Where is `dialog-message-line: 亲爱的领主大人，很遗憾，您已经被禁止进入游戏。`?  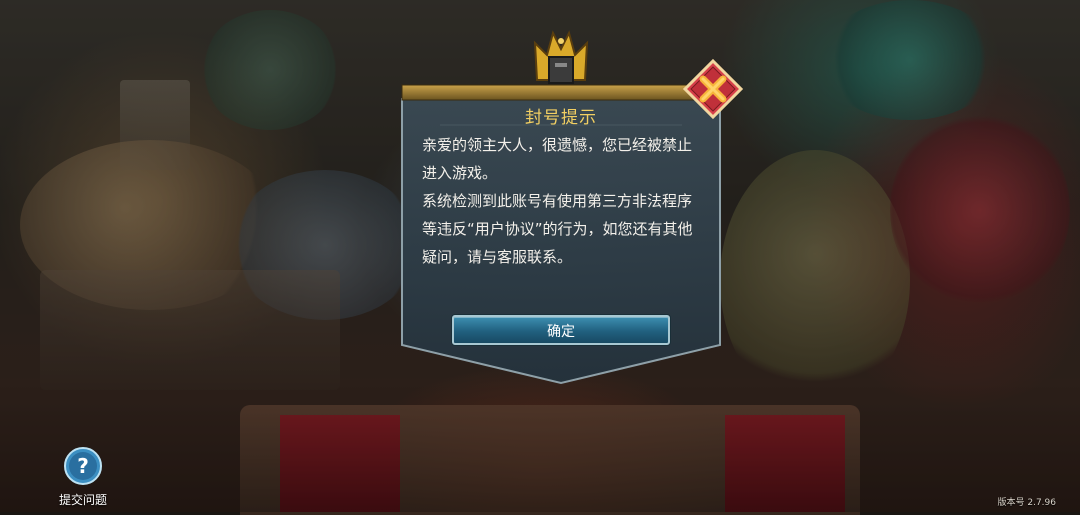 dialog-message-line: 亲爱的领主大人，很遗憾，您已经被禁止进入游戏。 is located at coordinates (557, 159).